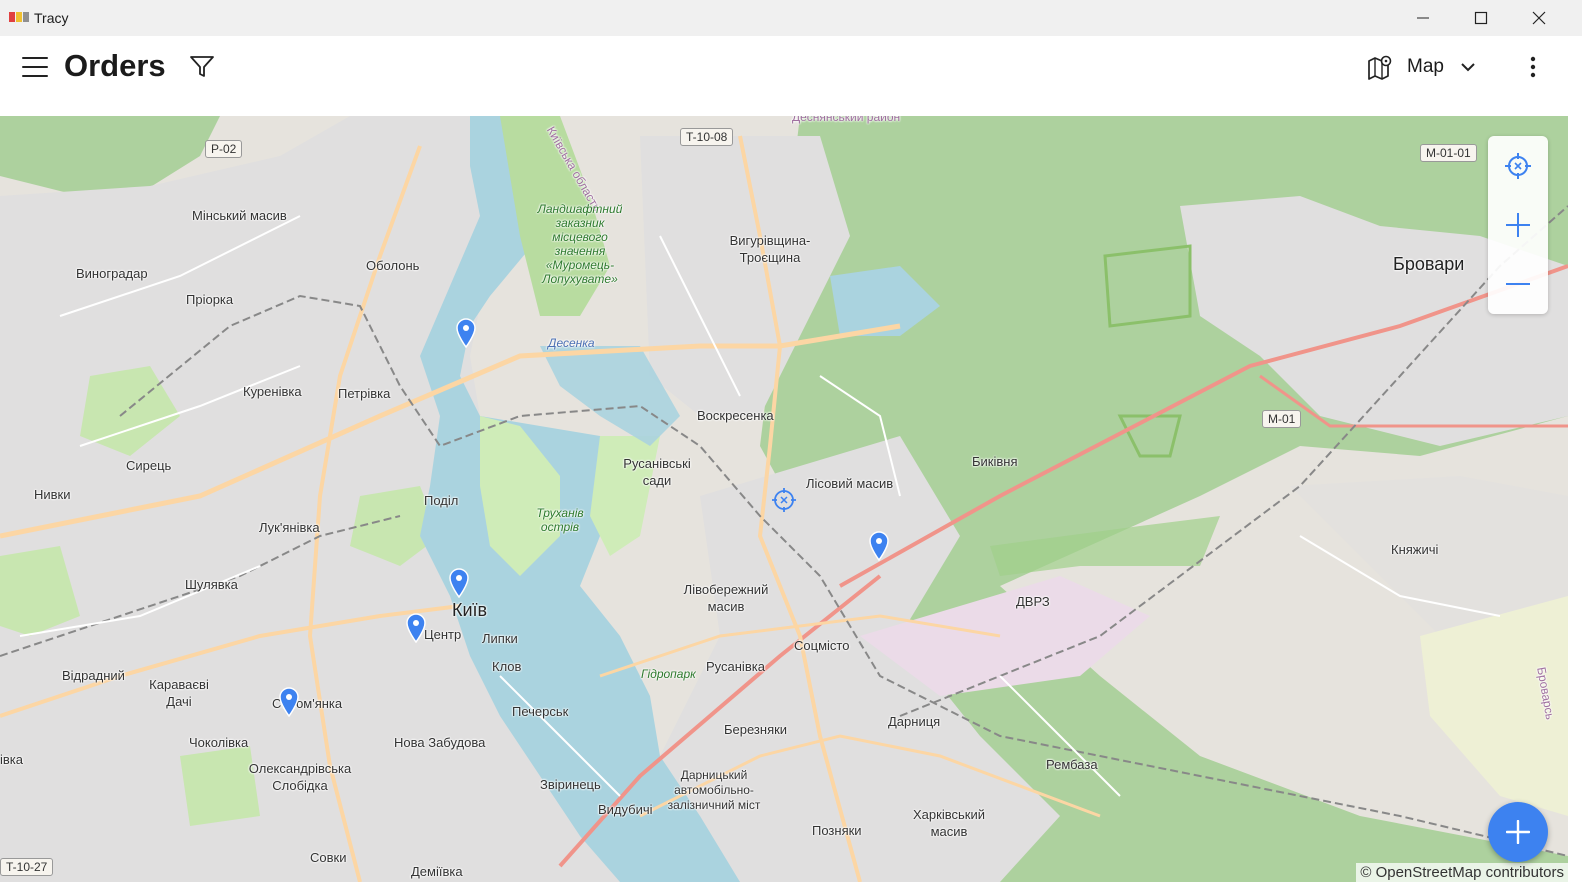 Image resolution: width=1582 pixels, height=890 pixels. Describe the element at coordinates (837, 830) in the screenshot. I see `map-label: Позняки` at that location.